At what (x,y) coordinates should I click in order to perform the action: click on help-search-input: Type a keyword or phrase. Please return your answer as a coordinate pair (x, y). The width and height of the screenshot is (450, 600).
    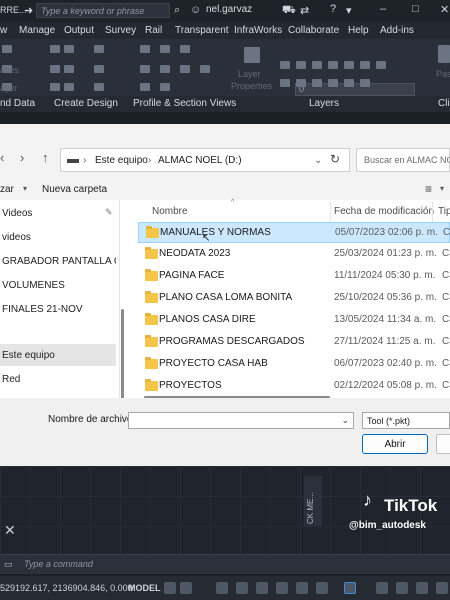
    Looking at the image, I should click on (103, 10).